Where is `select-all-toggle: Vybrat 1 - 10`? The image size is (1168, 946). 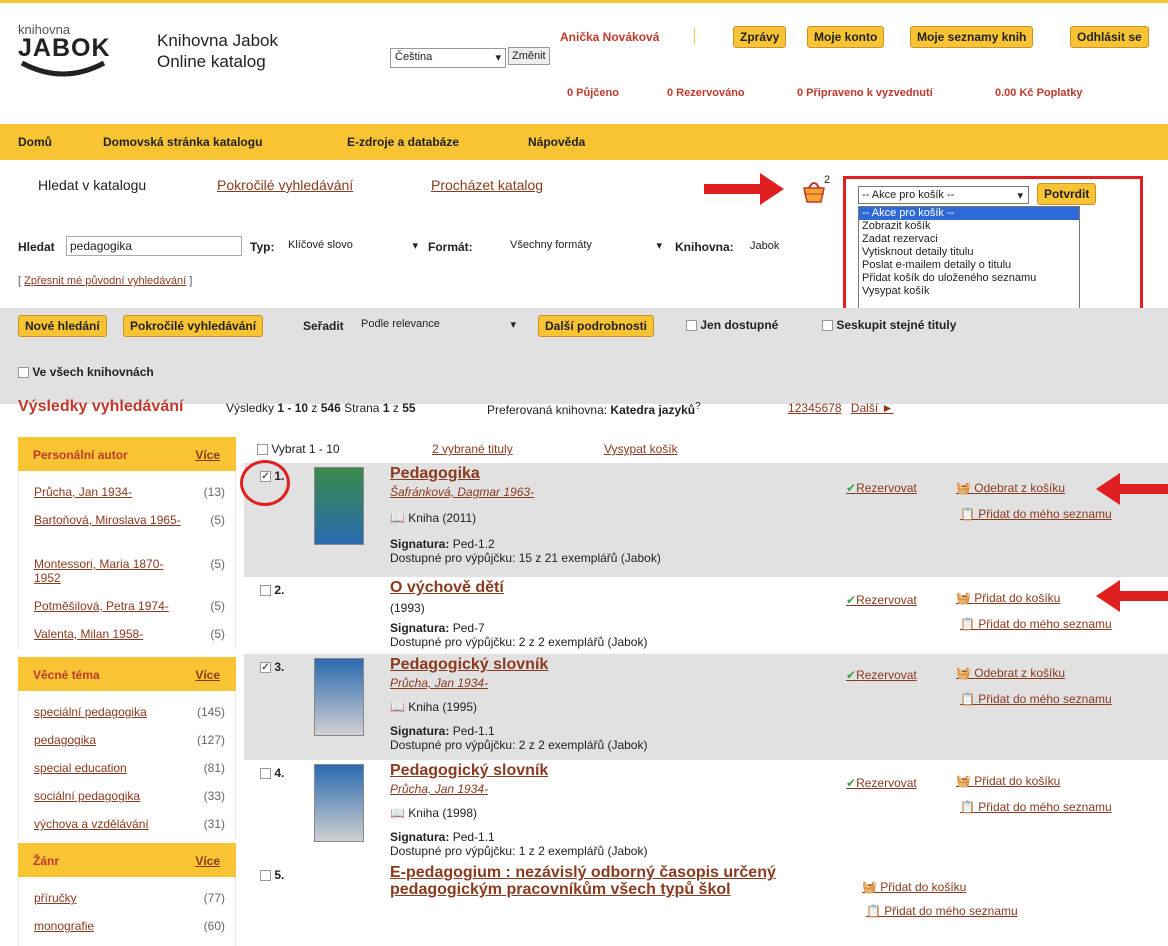 select-all-toggle: Vybrat 1 - 10 is located at coordinates (298, 449).